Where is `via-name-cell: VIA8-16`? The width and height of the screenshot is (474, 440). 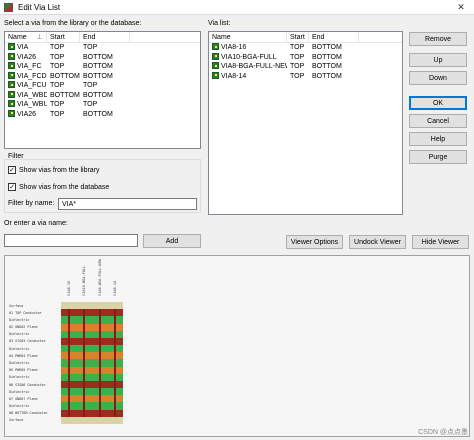 via-name-cell: VIA8-16 is located at coordinates (248, 48).